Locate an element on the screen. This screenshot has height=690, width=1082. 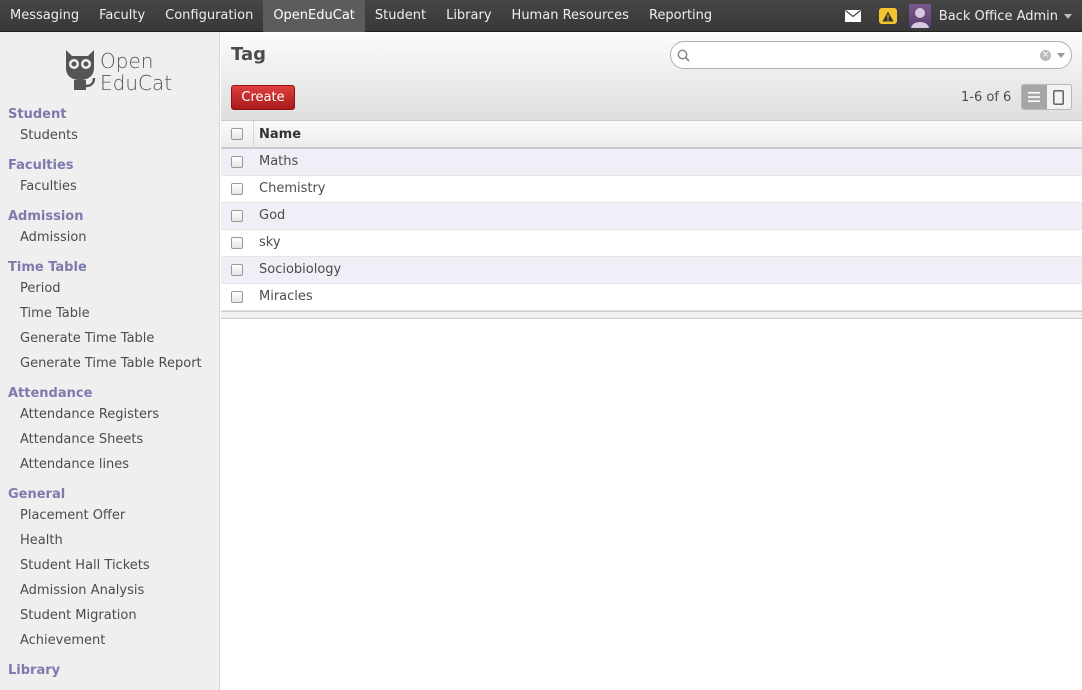
user-area: Back Office Admin is located at coordinates (958, 16).